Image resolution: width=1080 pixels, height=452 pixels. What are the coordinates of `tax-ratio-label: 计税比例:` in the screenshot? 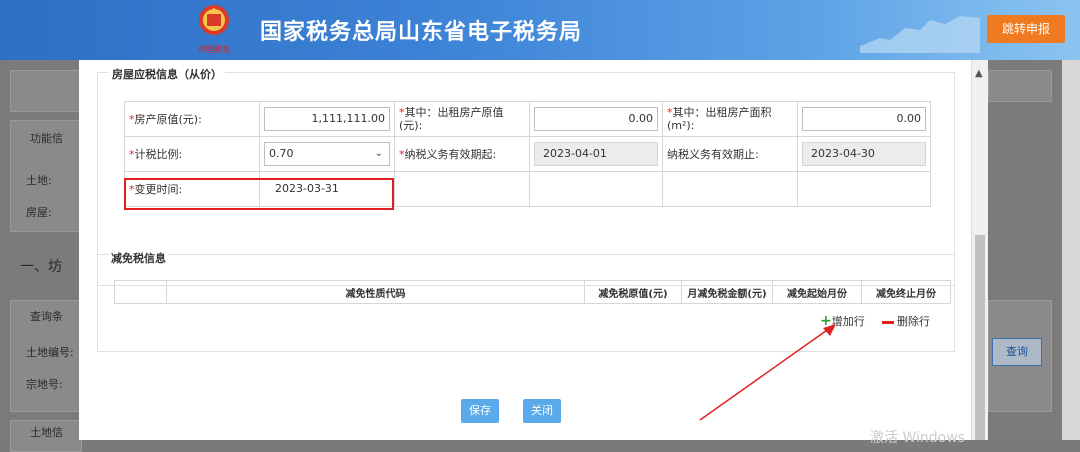 It's located at (158, 154).